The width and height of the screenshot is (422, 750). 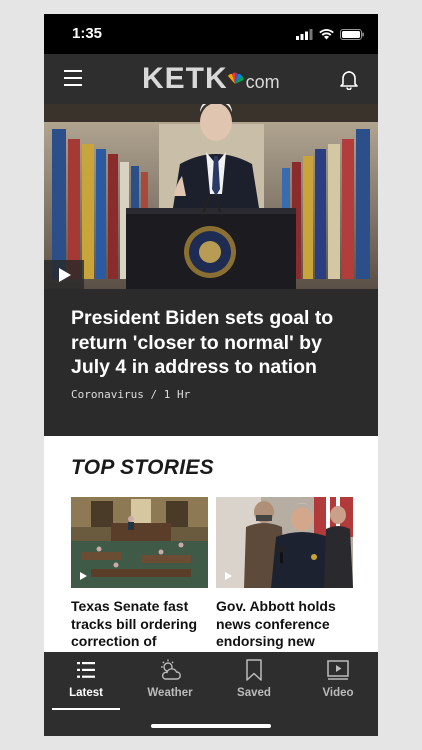 What do you see at coordinates (262, 82) in the screenshot?
I see `logo-suffix: com` at bounding box center [262, 82].